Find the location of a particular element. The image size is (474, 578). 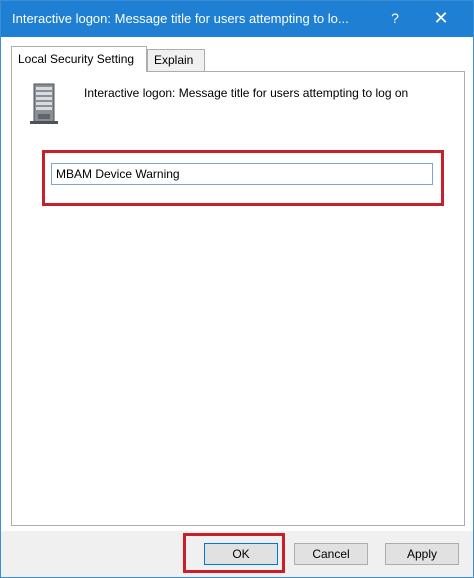

close-button: ✕ is located at coordinates (441, 19).